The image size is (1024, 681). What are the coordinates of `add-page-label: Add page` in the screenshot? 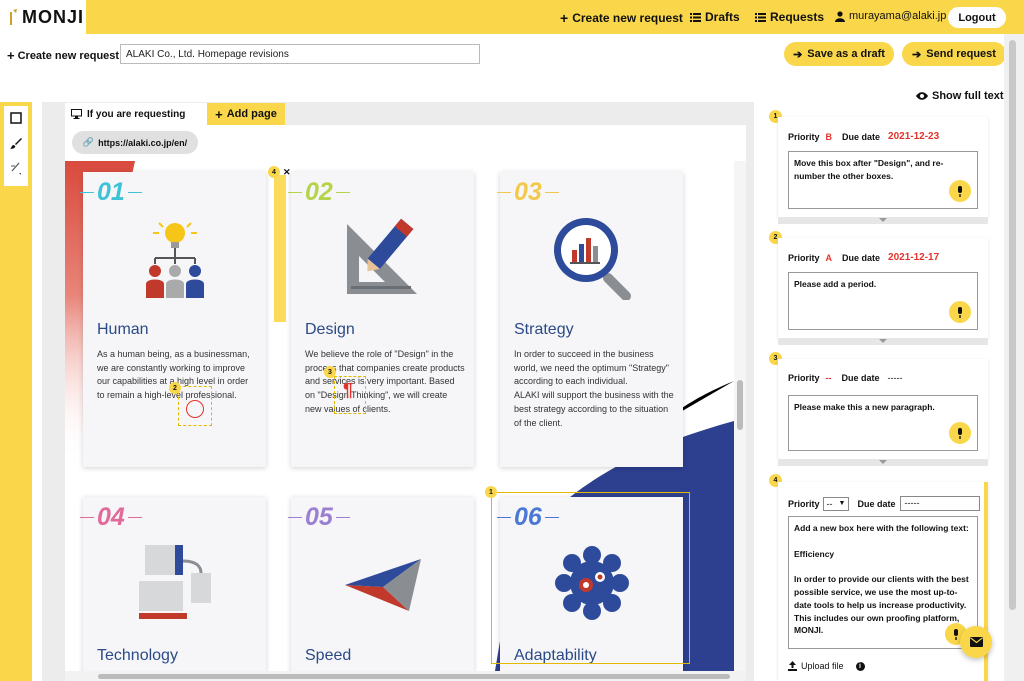 It's located at (251, 114).